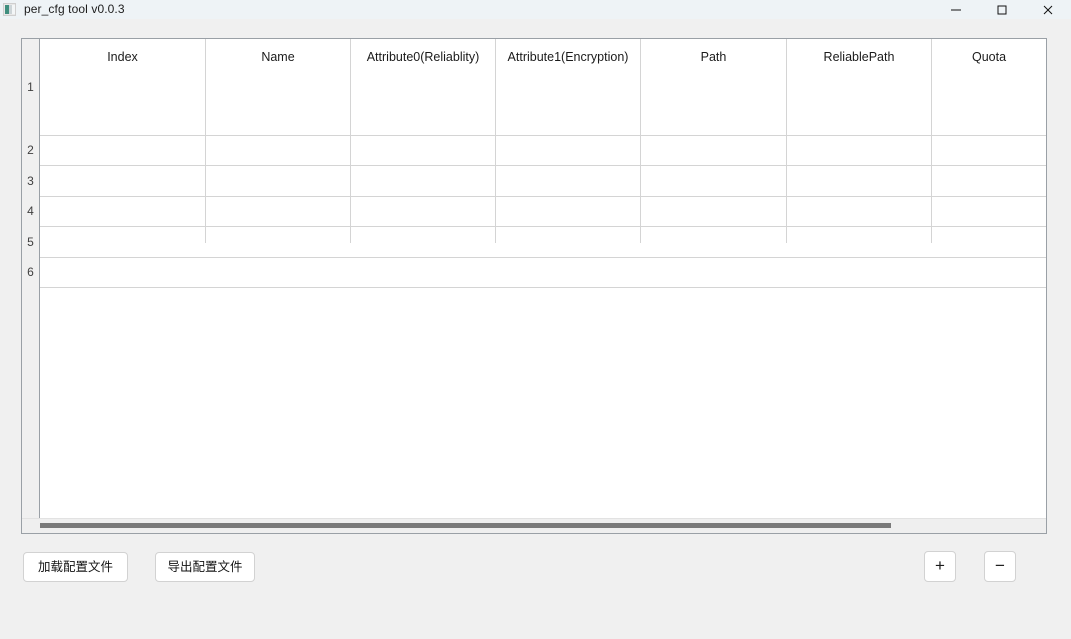 Image resolution: width=1071 pixels, height=639 pixels. Describe the element at coordinates (568, 57) in the screenshot. I see `column-header-attribute1: Attribute1(Encryption)` at that location.